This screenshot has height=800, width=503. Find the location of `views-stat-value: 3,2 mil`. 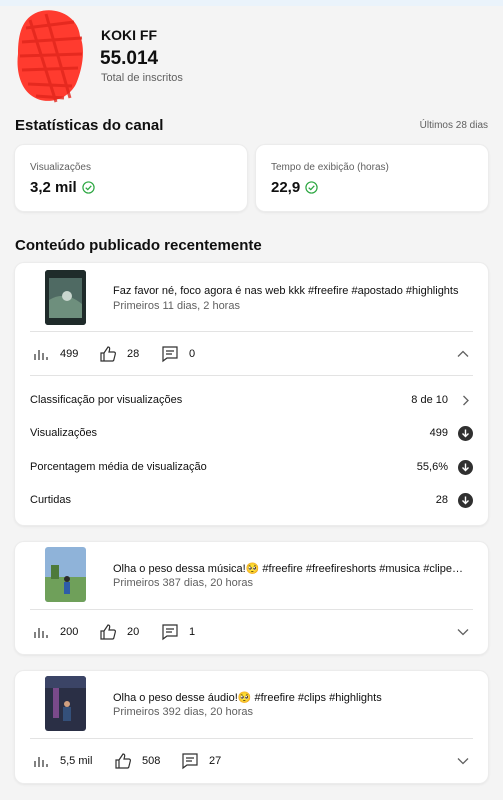

views-stat-value: 3,2 mil is located at coordinates (53, 187).